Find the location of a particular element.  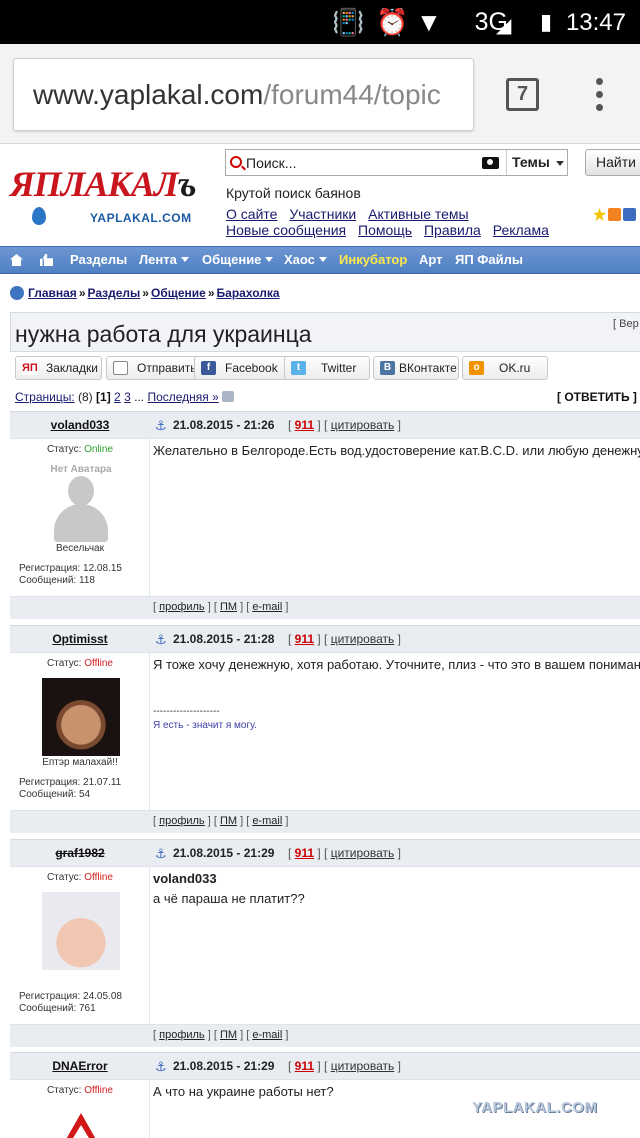

reply-button: [ ОТВЕТИТЬ ] [ is located at coordinates (598, 397).